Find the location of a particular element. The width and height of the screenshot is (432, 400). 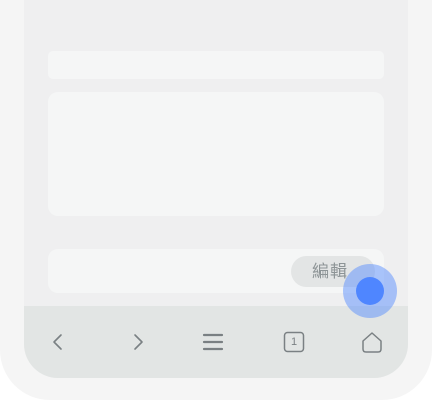

touch-indicator is located at coordinates (370, 291).